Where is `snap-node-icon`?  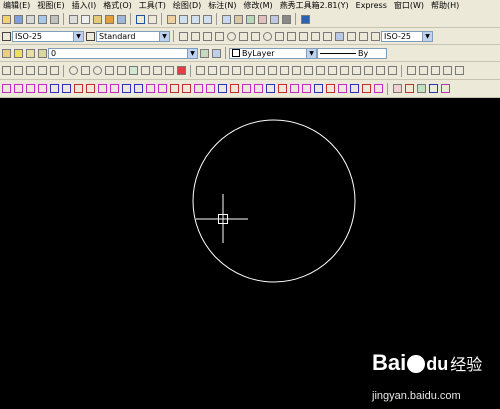 snap-node-icon is located at coordinates (145, 70).